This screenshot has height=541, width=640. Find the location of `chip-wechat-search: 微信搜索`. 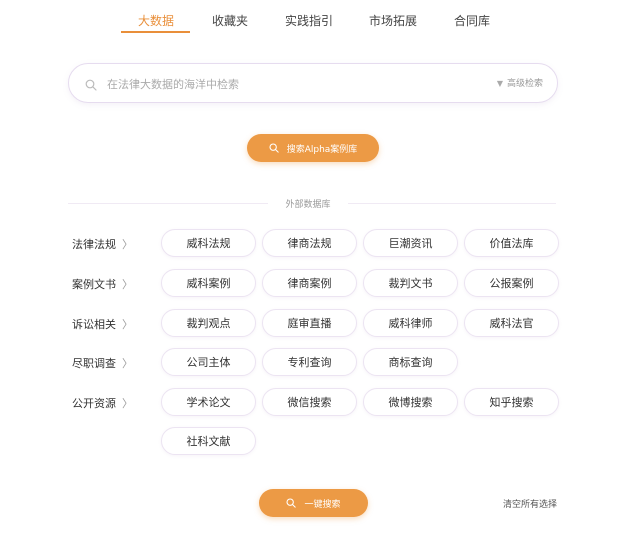

chip-wechat-search: 微信搜索 is located at coordinates (309, 402).